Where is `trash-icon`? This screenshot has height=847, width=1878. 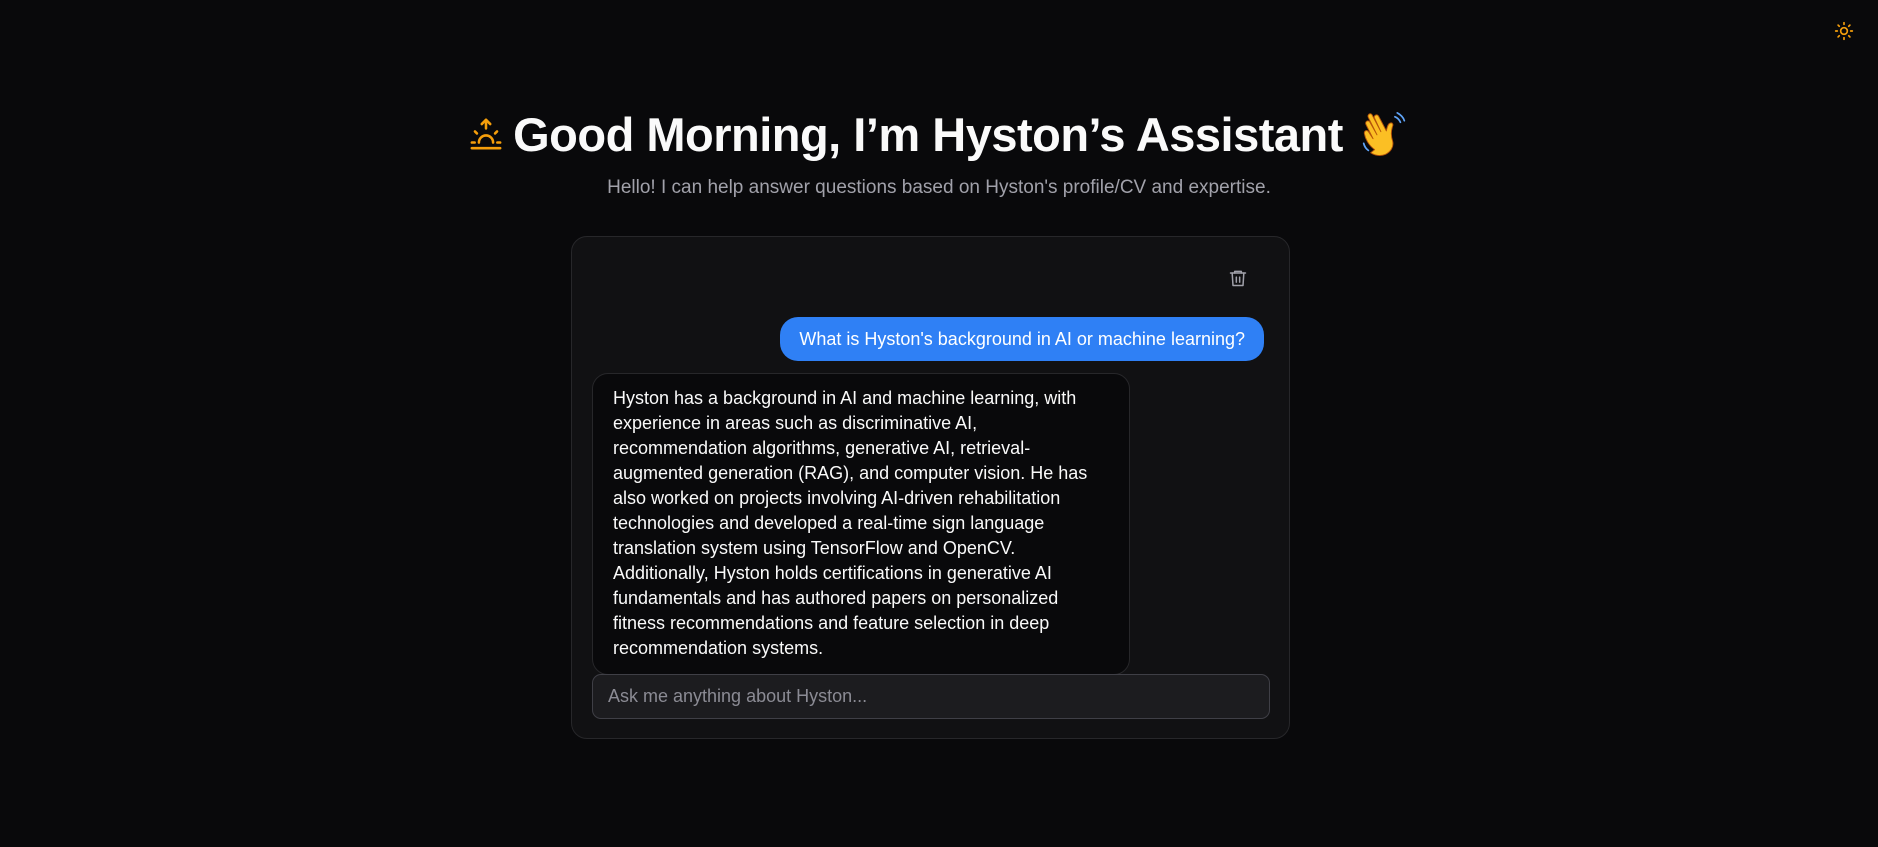
trash-icon is located at coordinates (1238, 278).